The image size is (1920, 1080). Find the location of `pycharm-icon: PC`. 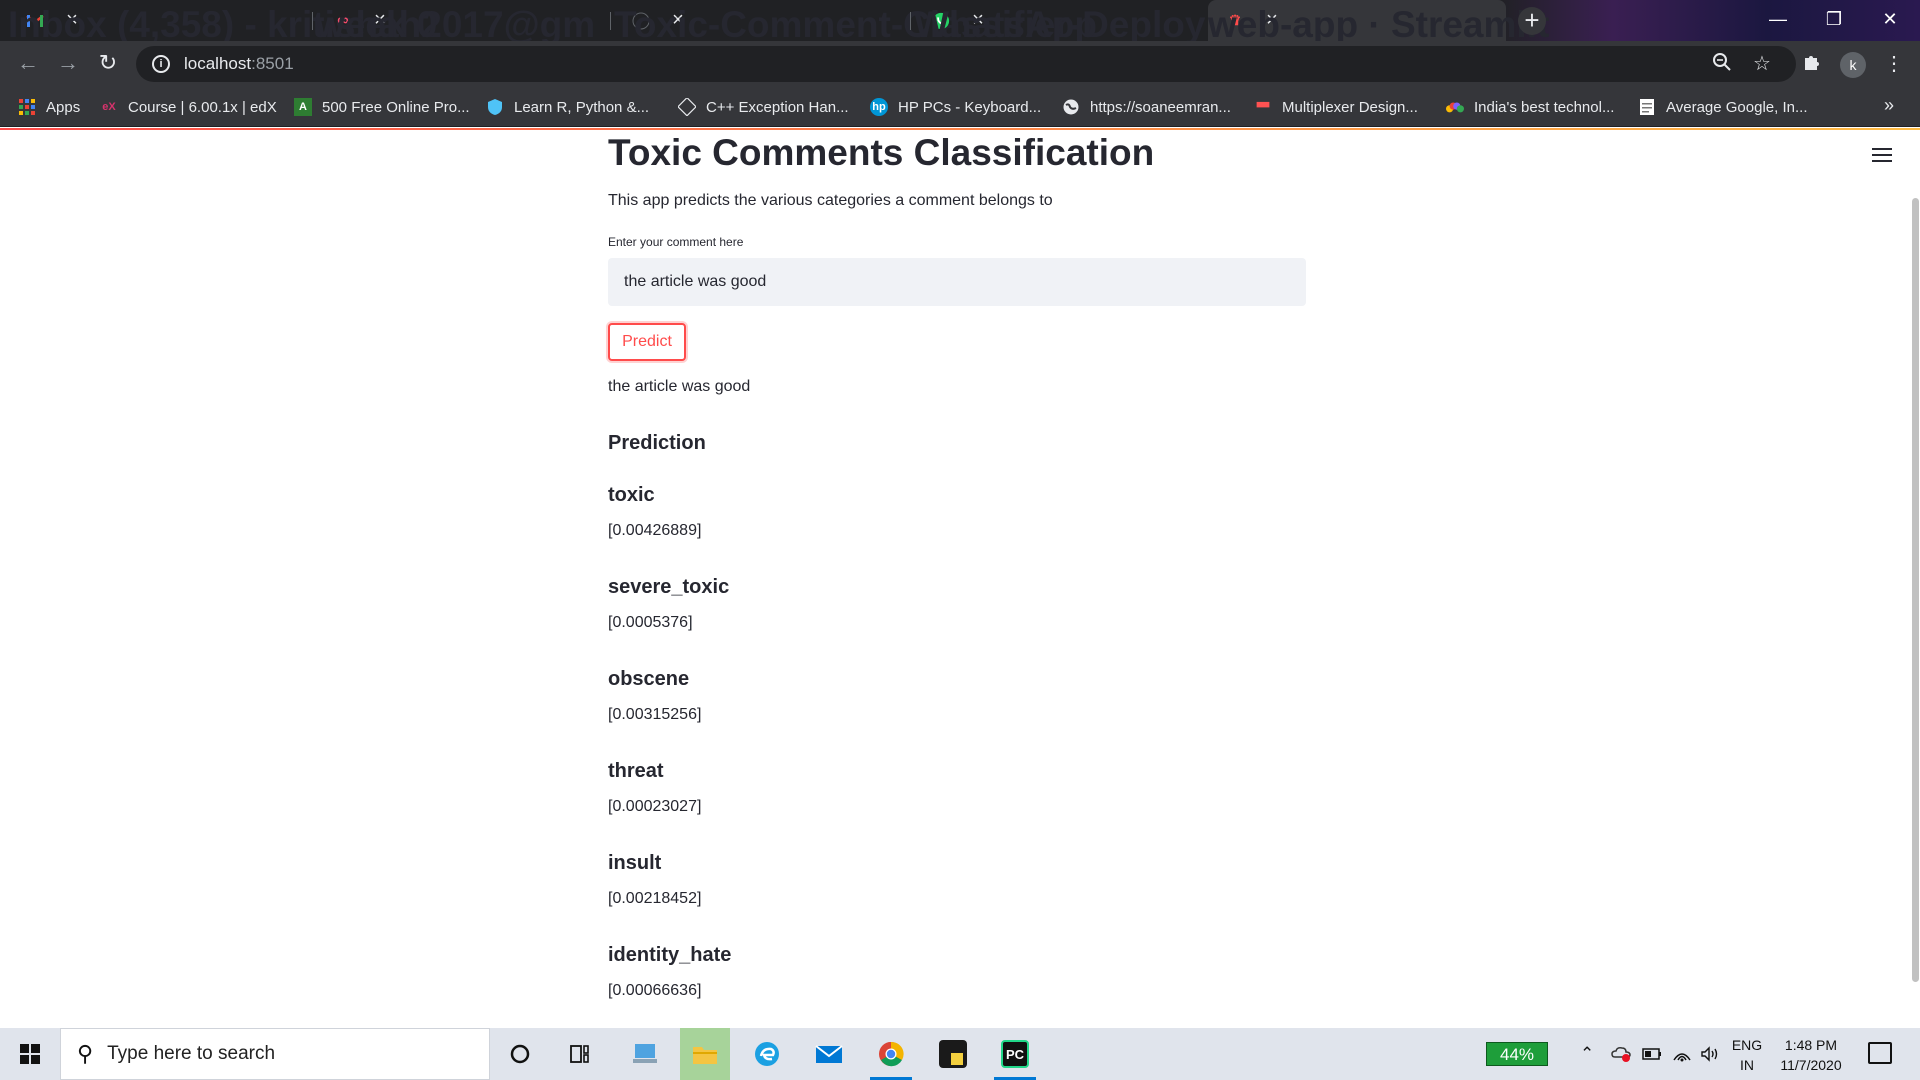

pycharm-icon: PC is located at coordinates (1015, 1054).